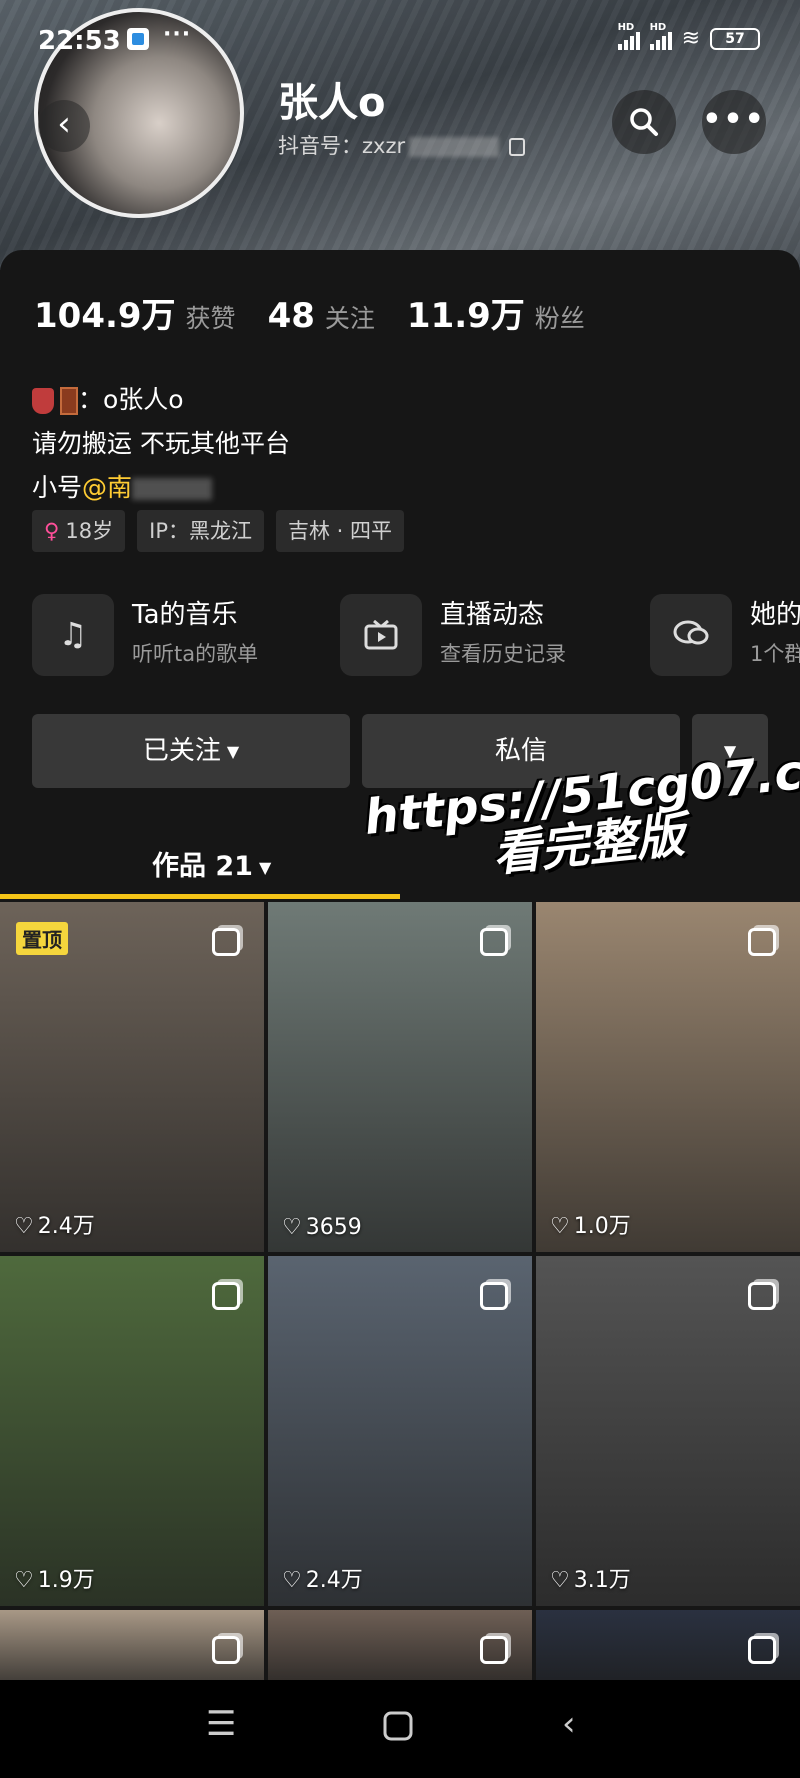 The image size is (800, 1778). I want to click on profile-name: 张人o, so click(332, 103).